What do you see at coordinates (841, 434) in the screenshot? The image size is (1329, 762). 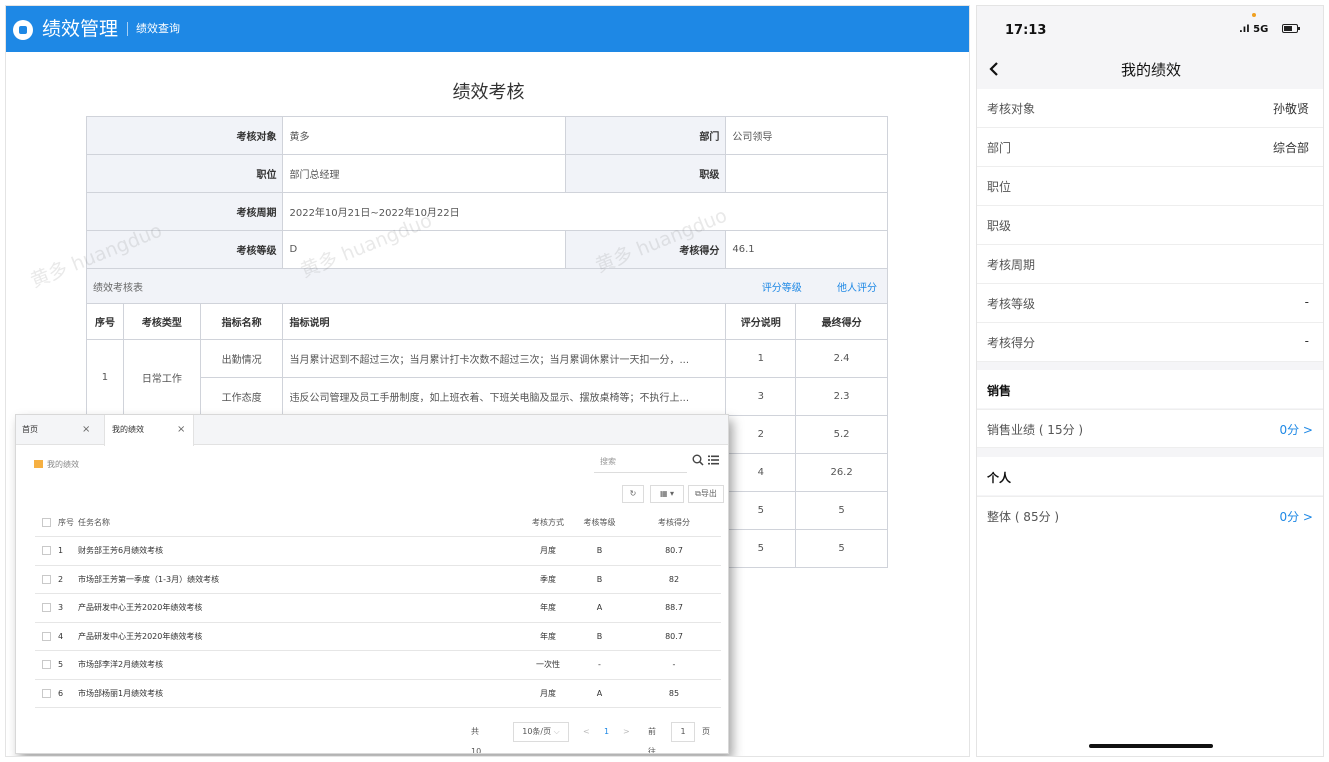 I see `row-score: 5.2` at bounding box center [841, 434].